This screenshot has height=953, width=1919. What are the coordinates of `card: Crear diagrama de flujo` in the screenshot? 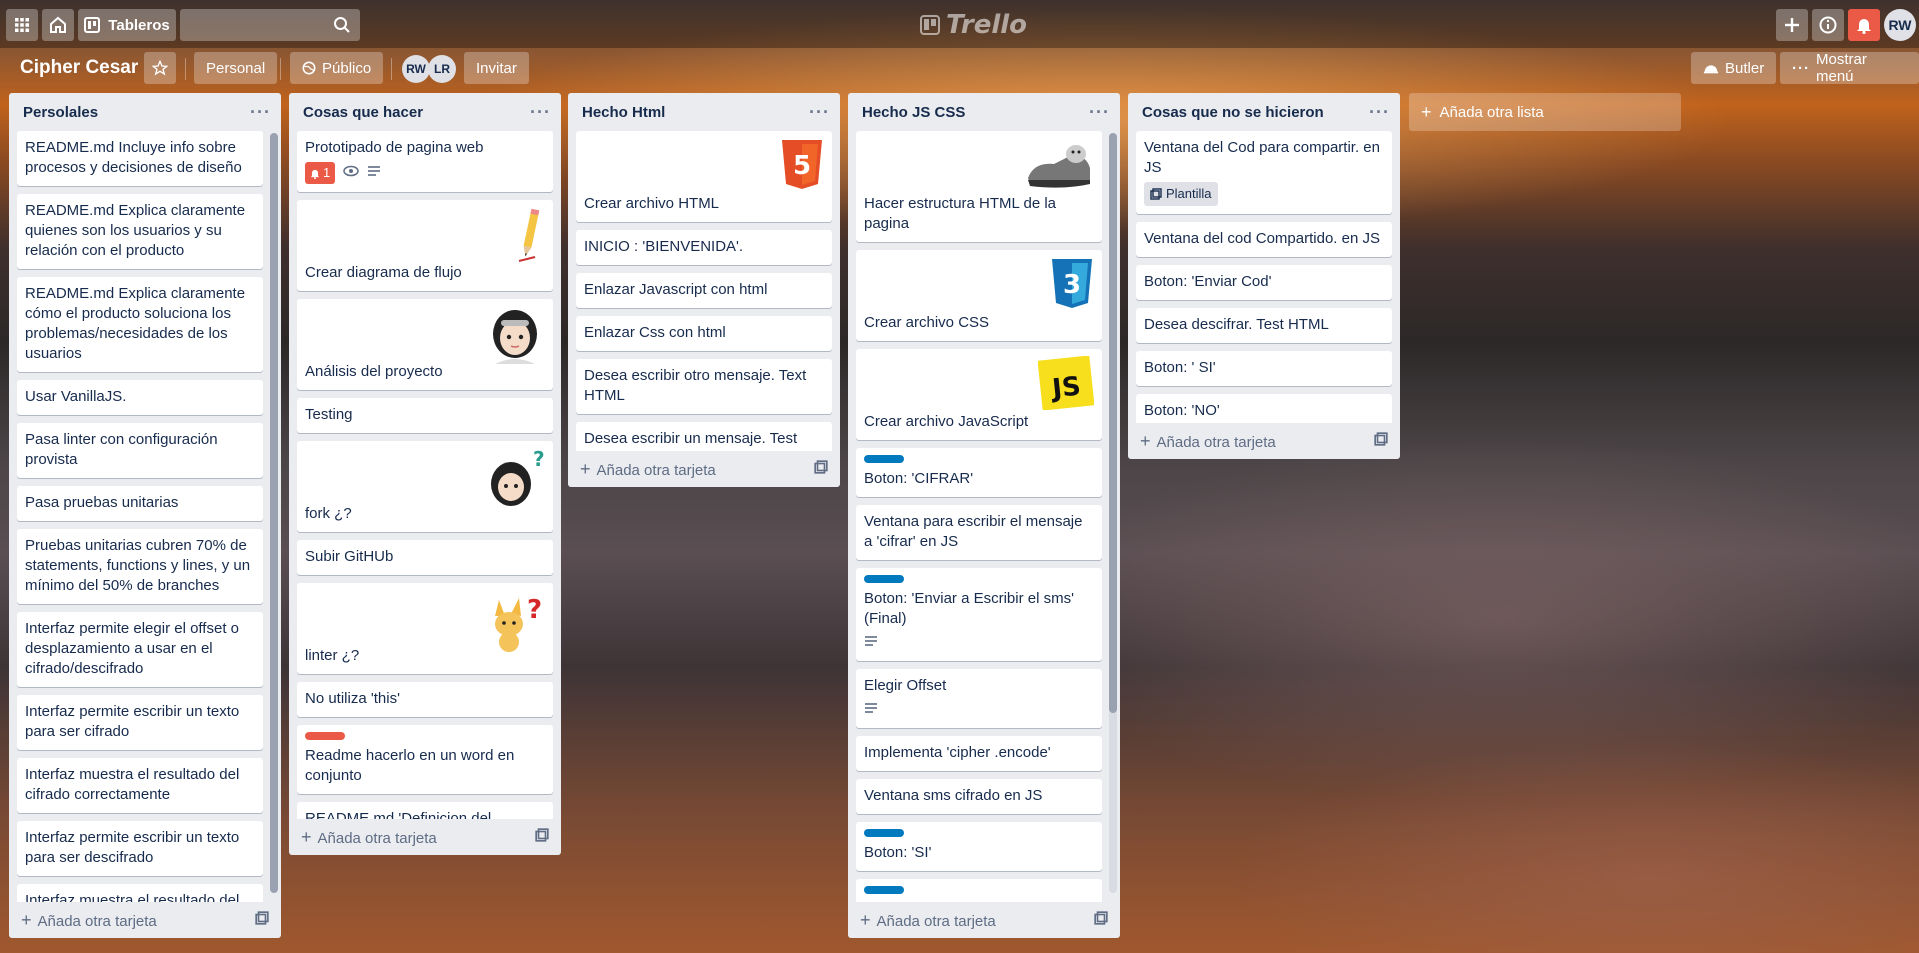 It's located at (425, 245).